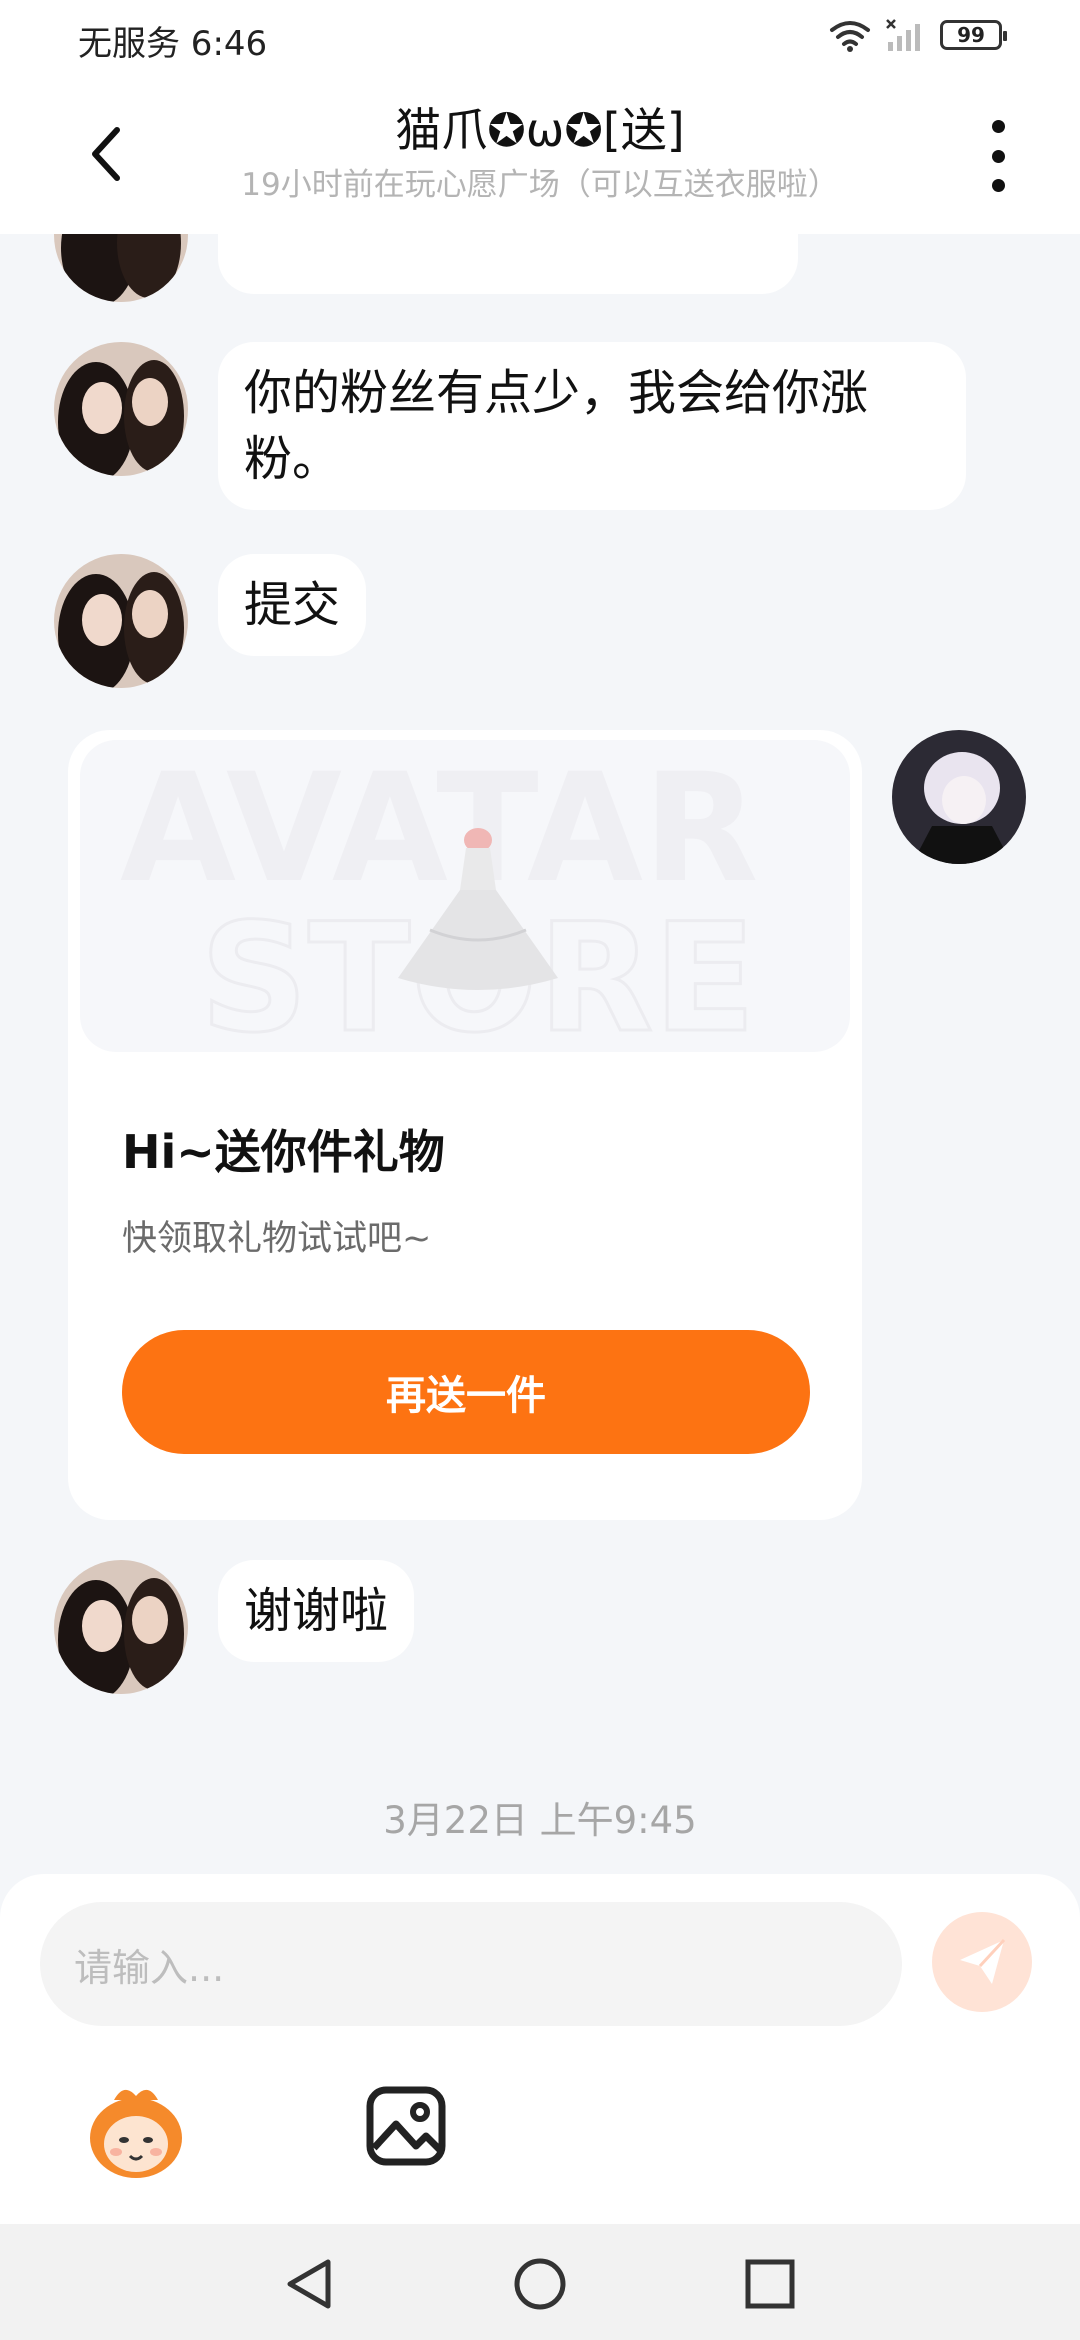  What do you see at coordinates (540, 185) in the screenshot?
I see `contact-status: 19小时前在玩心愿广场（可以互送衣服啦）` at bounding box center [540, 185].